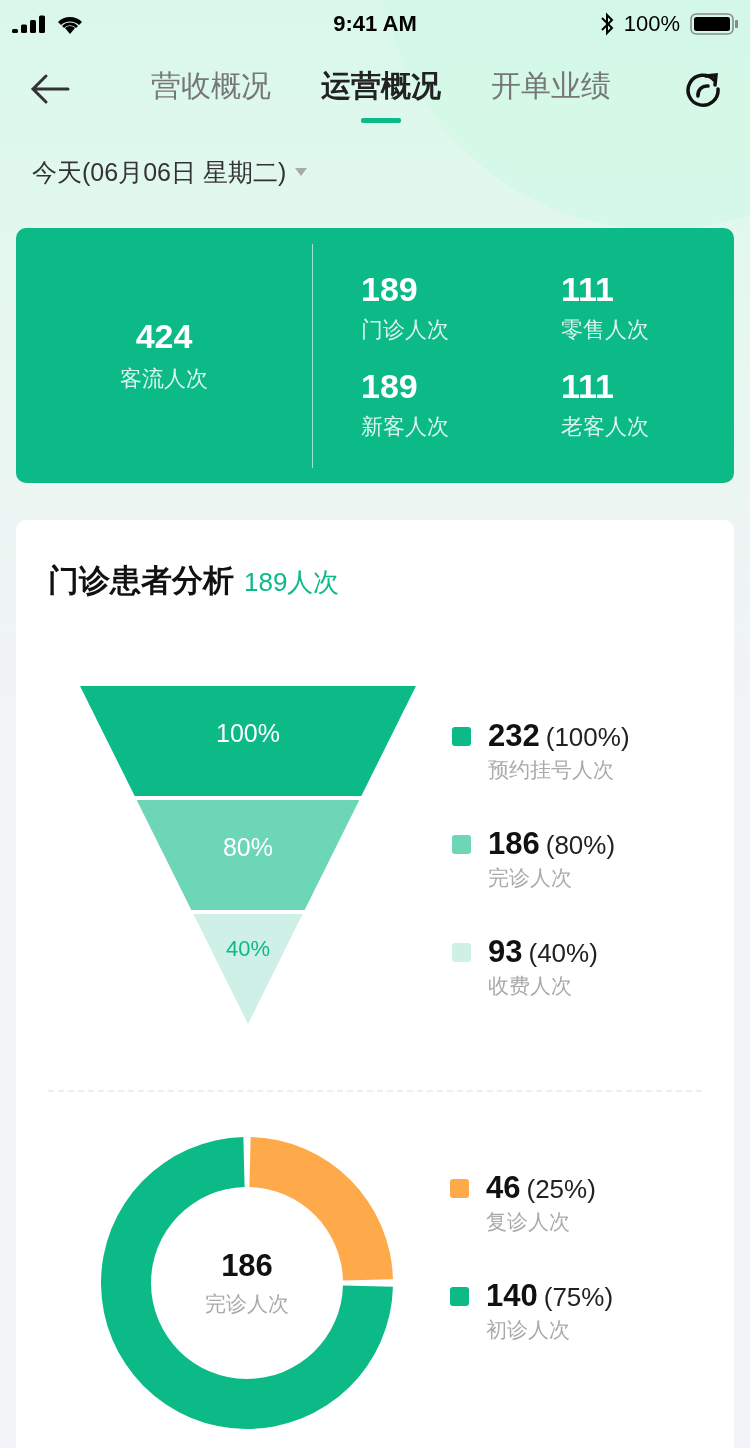  Describe the element at coordinates (578, 1297) in the screenshot. I see `legend-percent: (75%)` at that location.